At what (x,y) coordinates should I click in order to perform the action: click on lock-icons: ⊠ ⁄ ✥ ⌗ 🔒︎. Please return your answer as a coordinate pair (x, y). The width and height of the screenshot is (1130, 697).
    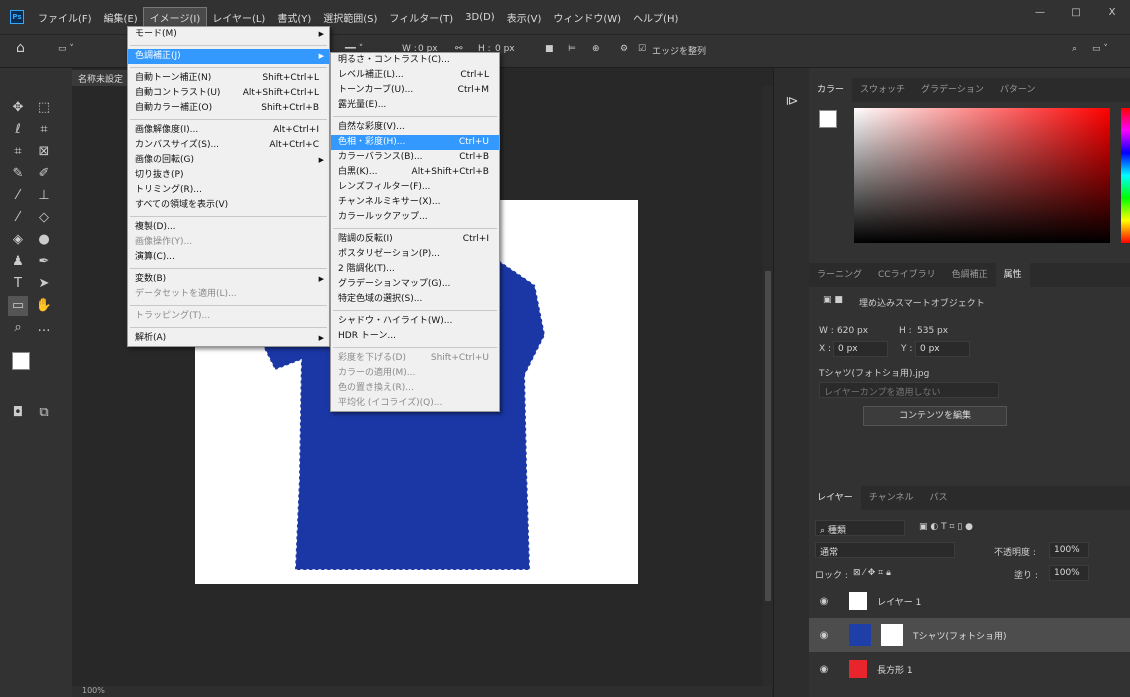
    Looking at the image, I should click on (872, 573).